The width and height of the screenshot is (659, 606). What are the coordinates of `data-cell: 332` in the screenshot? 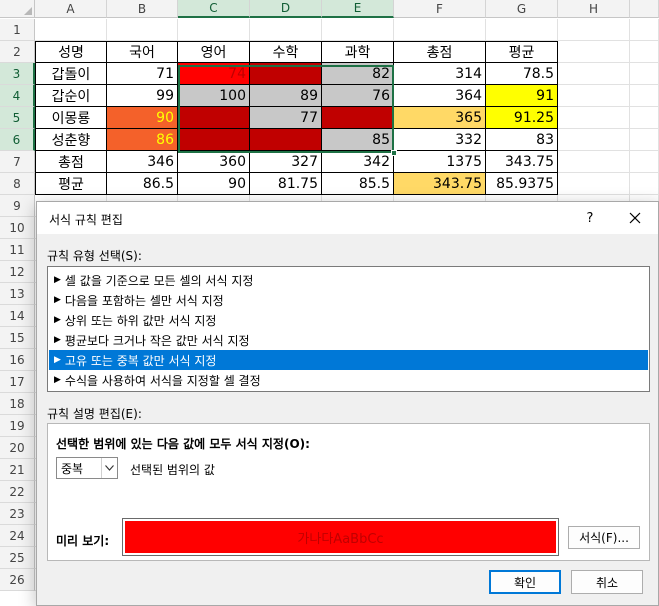 It's located at (440, 140).